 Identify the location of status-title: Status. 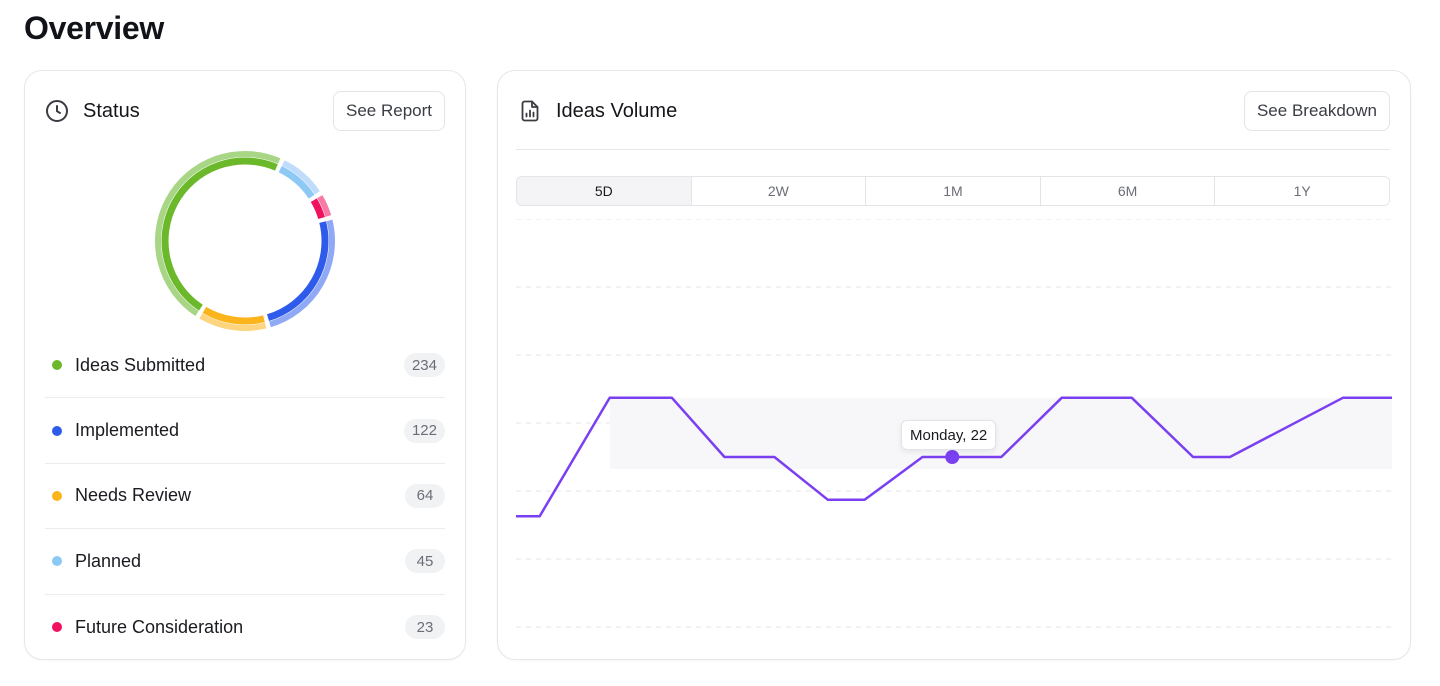
(111, 110).